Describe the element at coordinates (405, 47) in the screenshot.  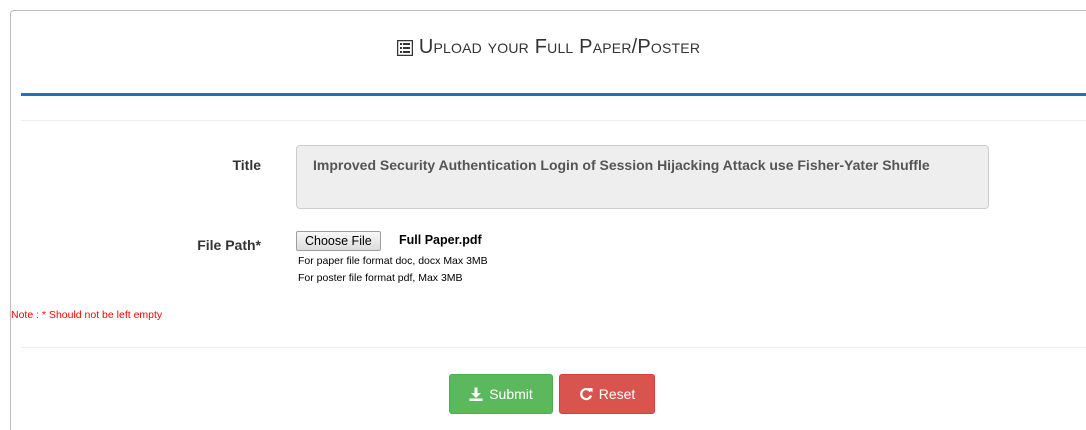
I see `list-alt-icon` at that location.